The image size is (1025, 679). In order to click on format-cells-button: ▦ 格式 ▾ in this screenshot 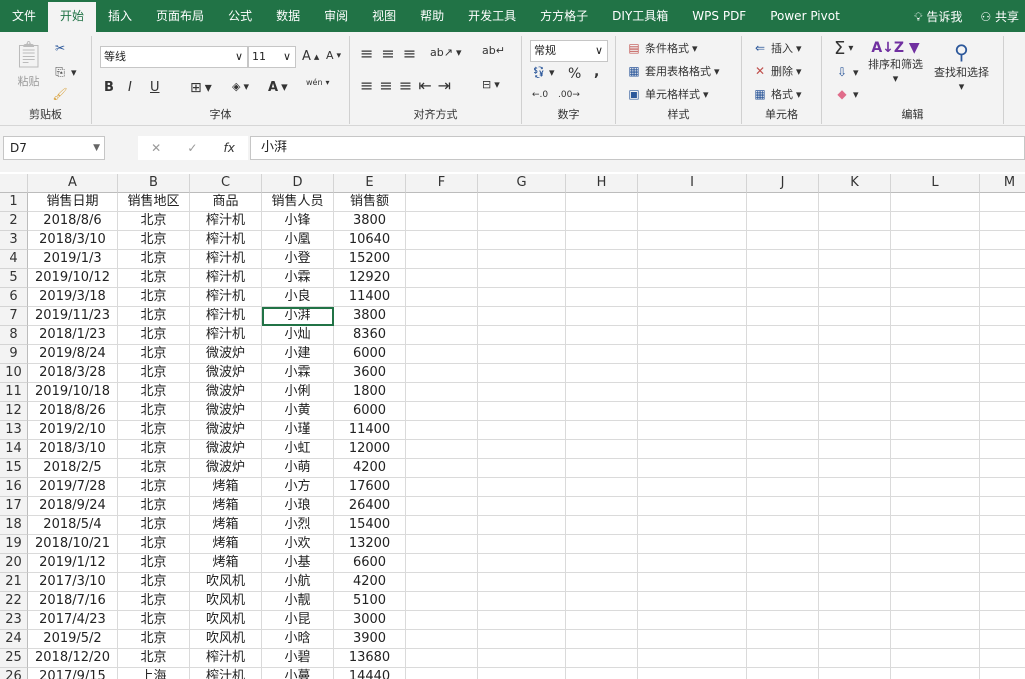, I will do `click(776, 94)`.